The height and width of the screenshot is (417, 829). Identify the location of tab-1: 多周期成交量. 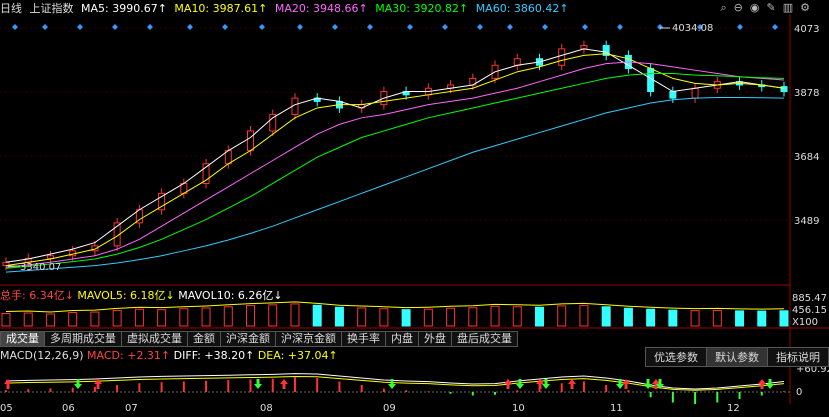
(83, 339).